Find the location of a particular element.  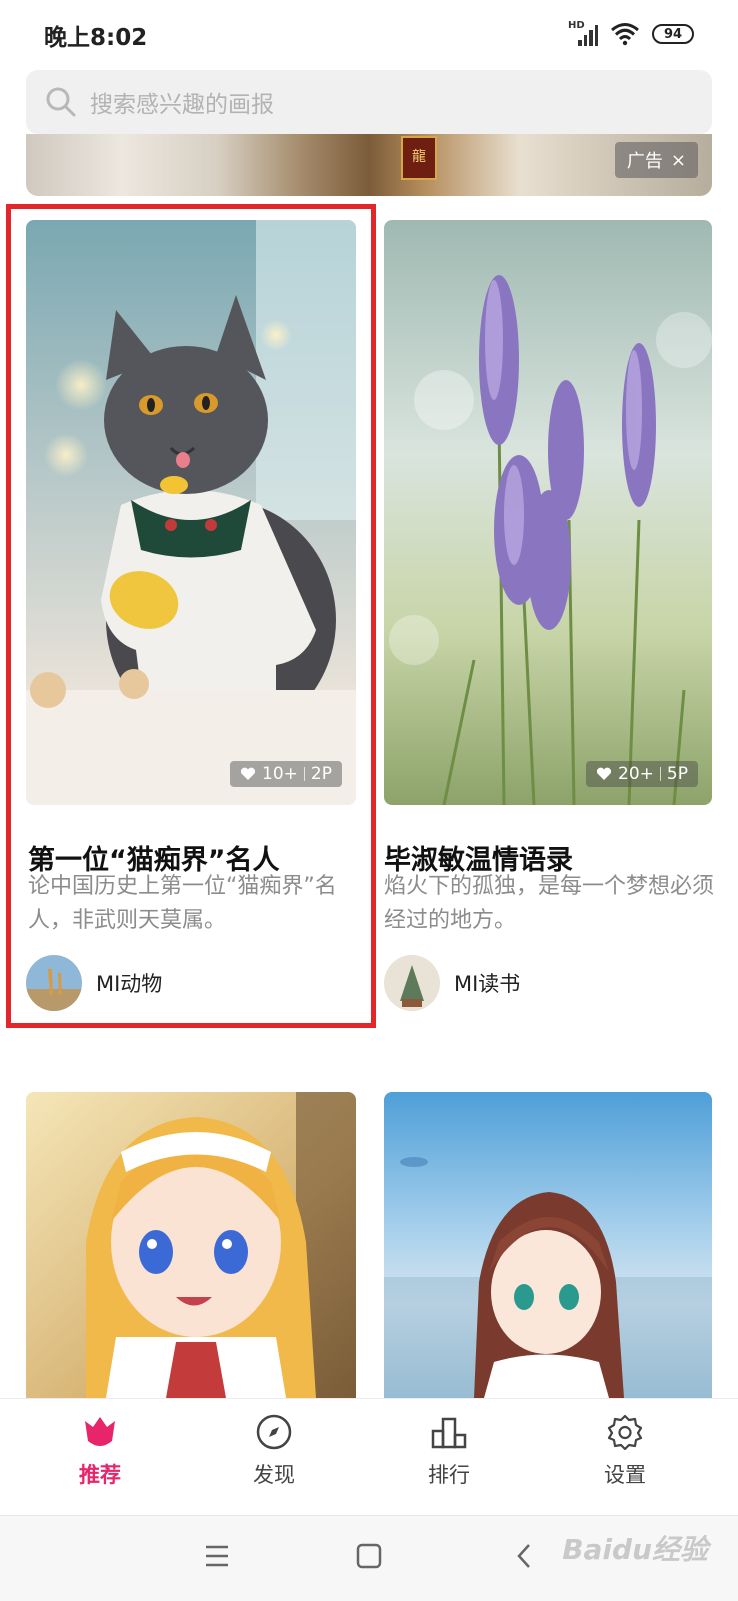

ad-plaque-image: 龍 is located at coordinates (419, 158).